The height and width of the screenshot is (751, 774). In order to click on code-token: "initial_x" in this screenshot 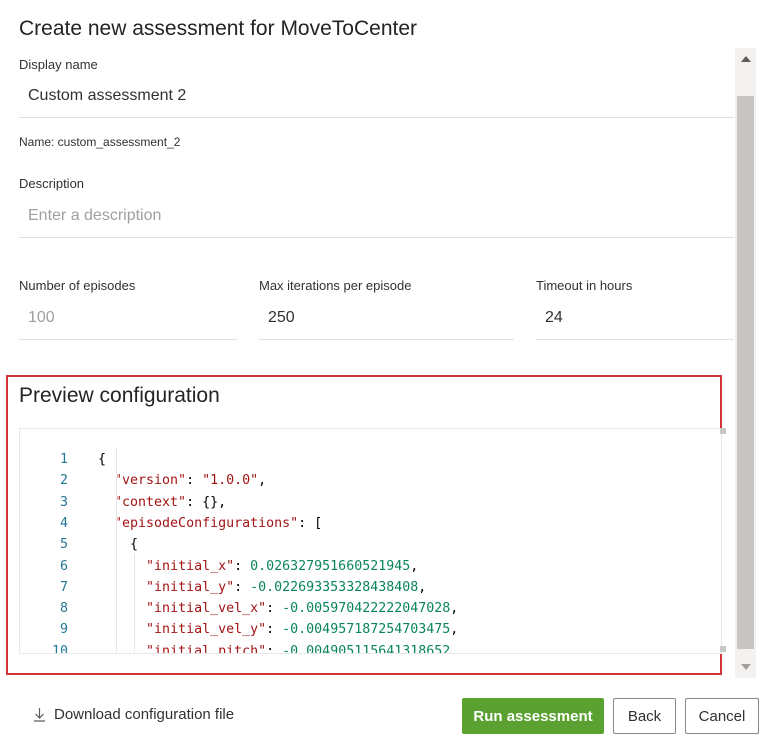, I will do `click(190, 566)`.